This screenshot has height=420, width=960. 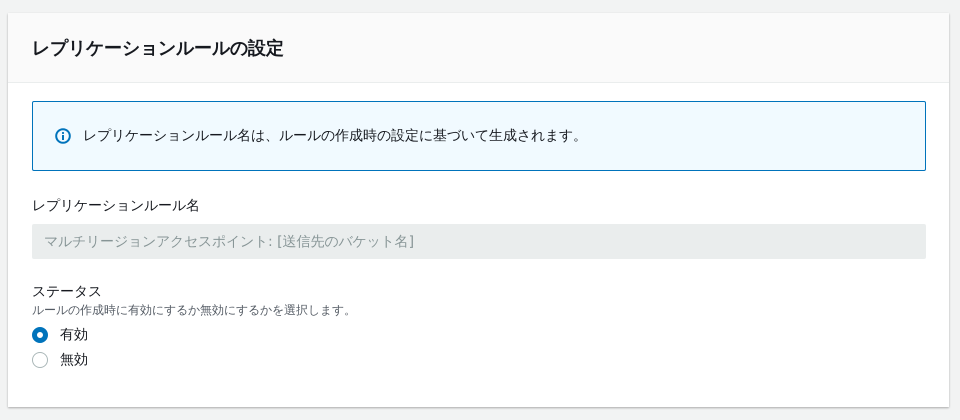 I want to click on field-description: ルールの作成時に有効にするか無効にするかを選択します。, so click(x=194, y=310).